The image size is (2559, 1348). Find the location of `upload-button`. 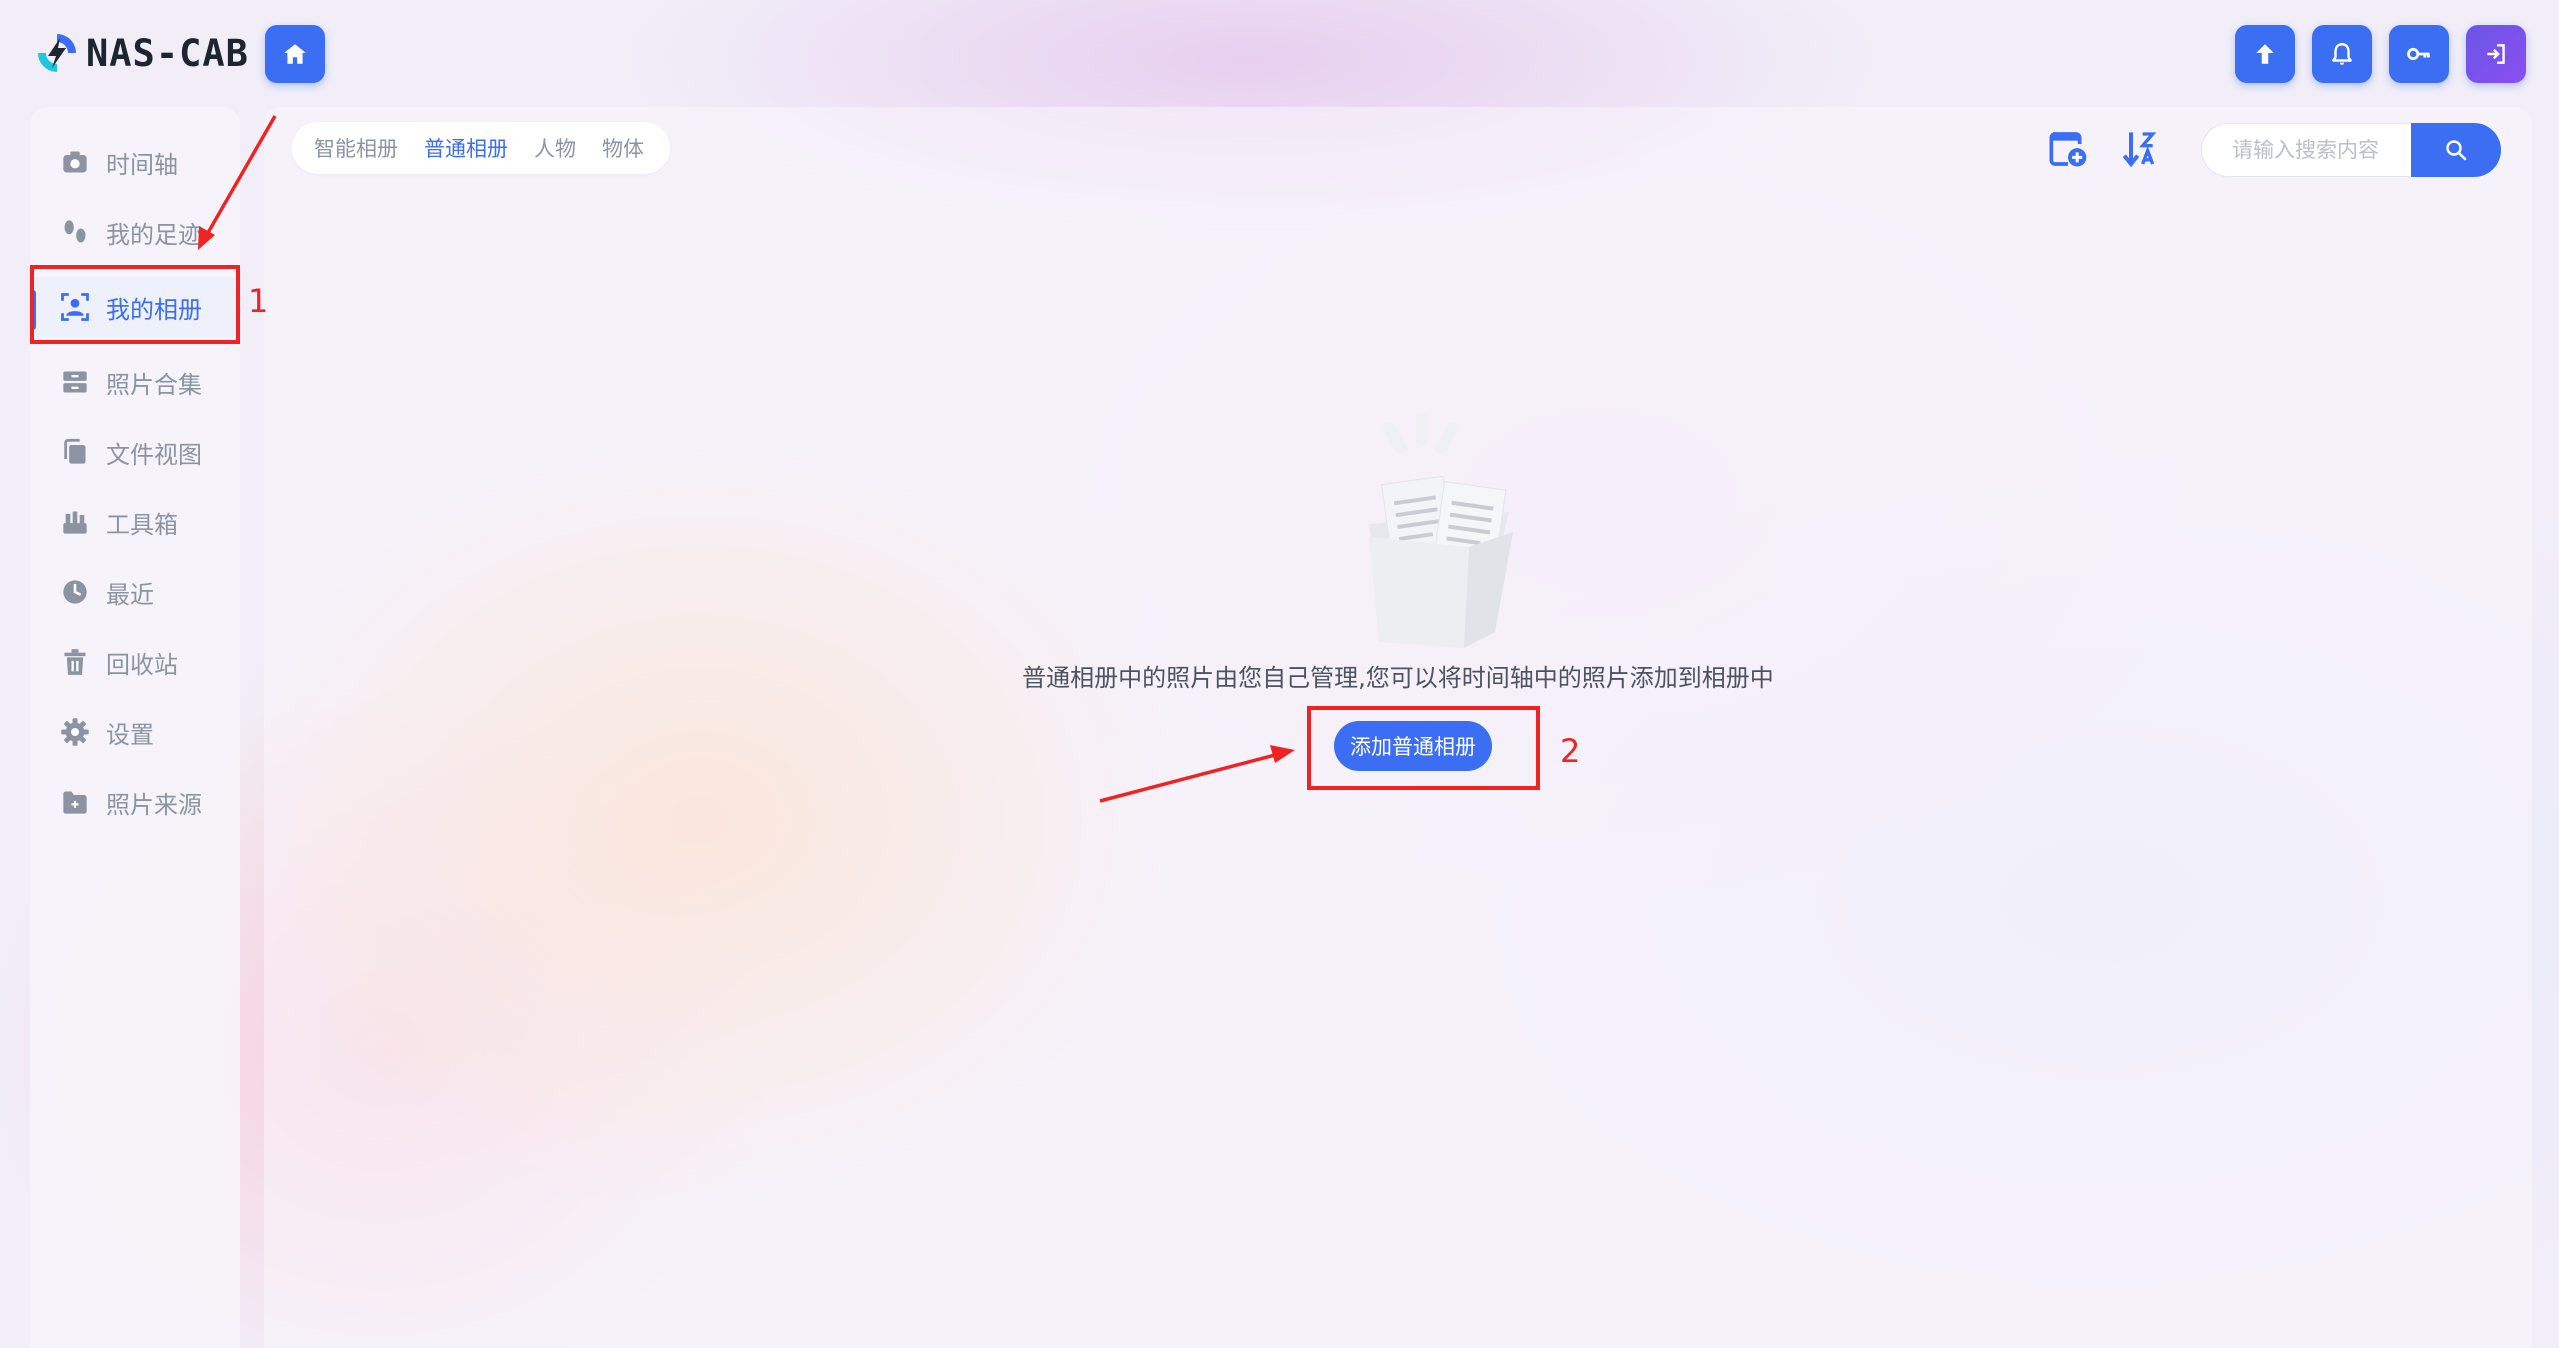

upload-button is located at coordinates (2265, 54).